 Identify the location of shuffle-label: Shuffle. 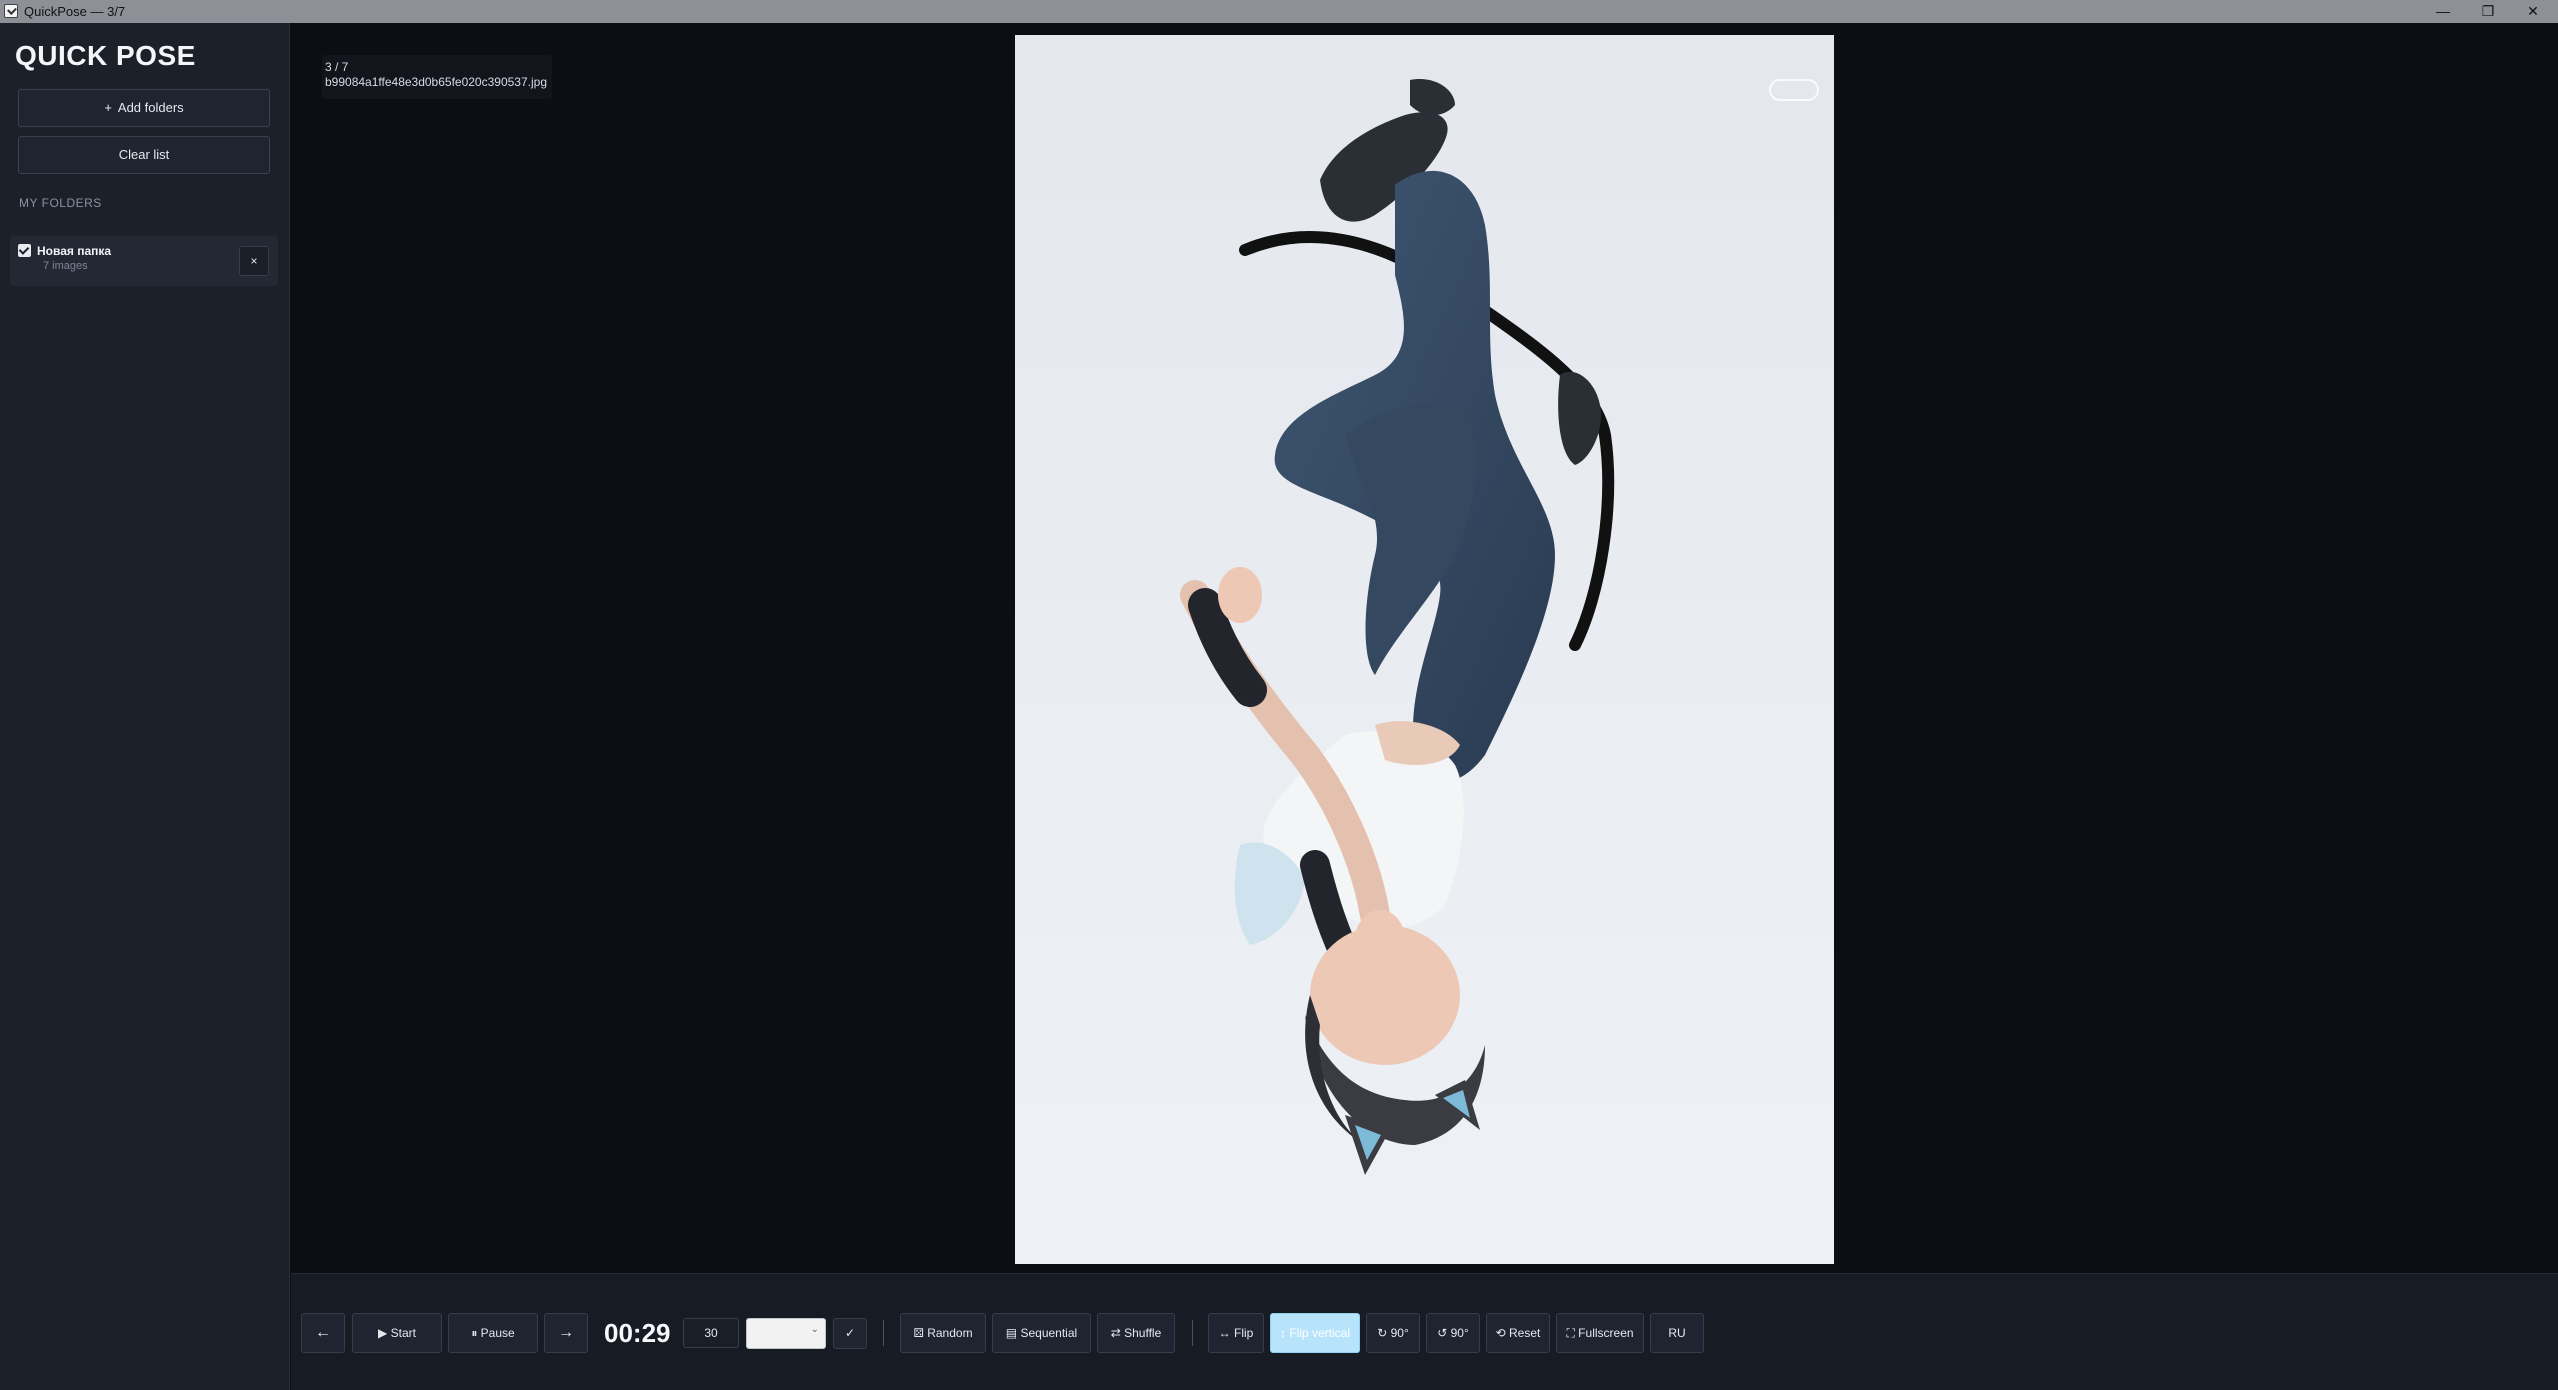
(1143, 1333).